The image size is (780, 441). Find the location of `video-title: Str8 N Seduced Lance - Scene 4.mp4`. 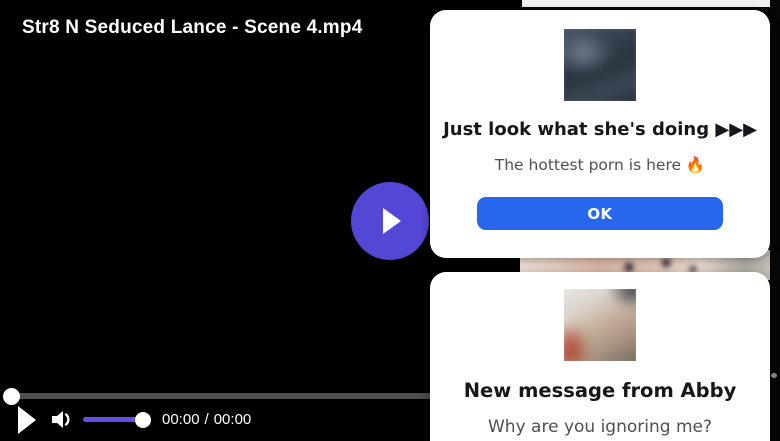

video-title: Str8 N Seduced Lance - Scene 4.mp4 is located at coordinates (192, 27).